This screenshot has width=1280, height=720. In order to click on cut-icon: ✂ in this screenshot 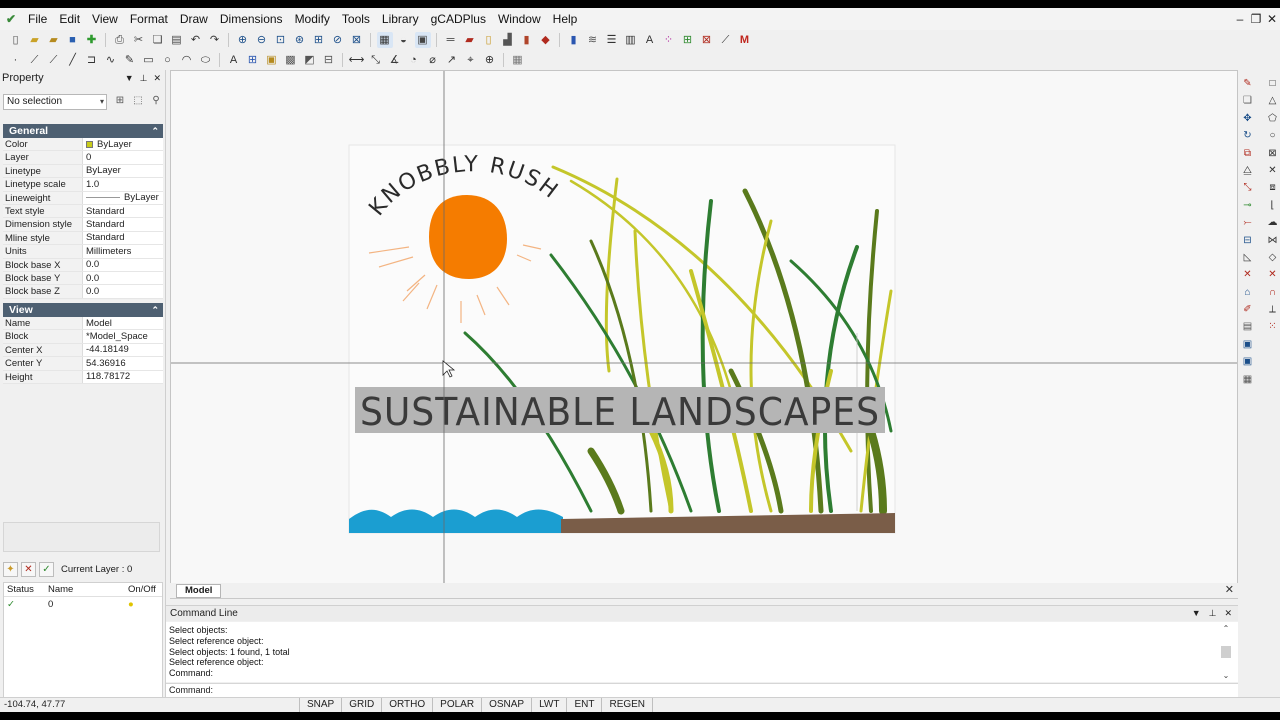, I will do `click(139, 40)`.